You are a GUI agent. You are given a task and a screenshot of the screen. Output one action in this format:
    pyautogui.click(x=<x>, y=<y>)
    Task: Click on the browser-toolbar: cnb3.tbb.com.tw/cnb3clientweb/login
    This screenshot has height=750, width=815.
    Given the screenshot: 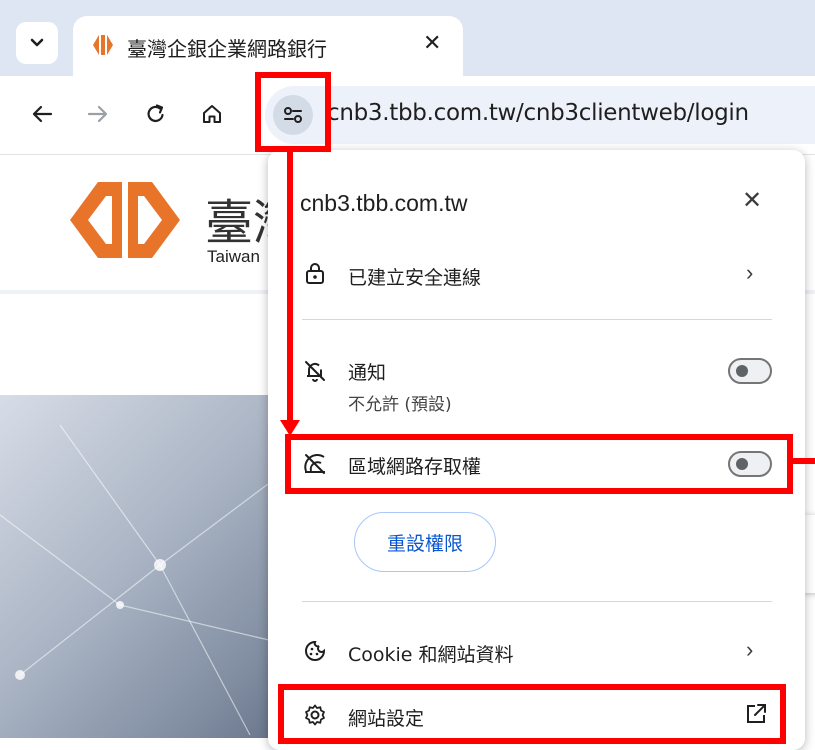 What is the action you would take?
    pyautogui.click(x=407, y=115)
    